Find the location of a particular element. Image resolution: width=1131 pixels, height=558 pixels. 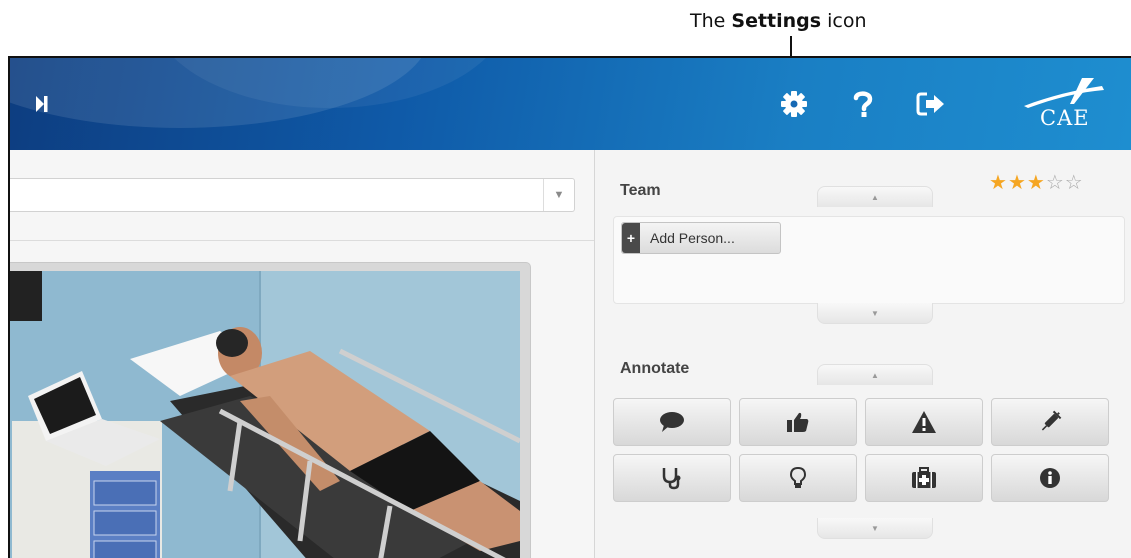

info-button is located at coordinates (1050, 478).